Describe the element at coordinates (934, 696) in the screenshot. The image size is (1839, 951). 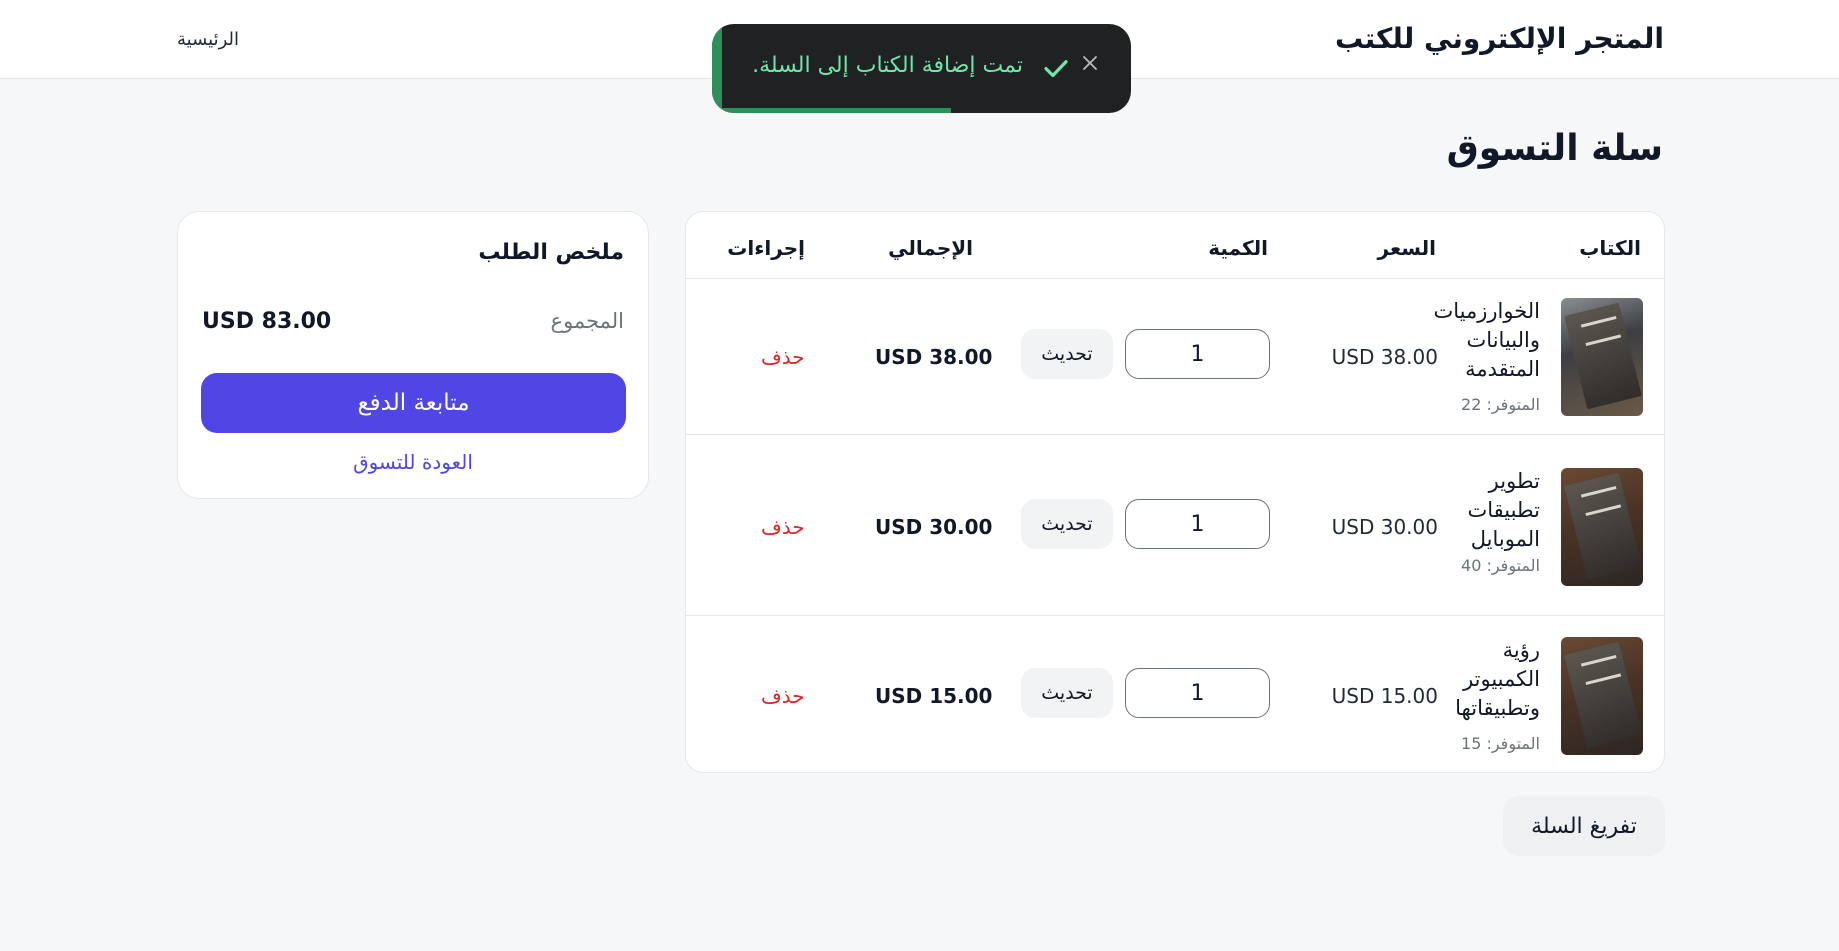
I see `item-total: USD 15.00` at that location.